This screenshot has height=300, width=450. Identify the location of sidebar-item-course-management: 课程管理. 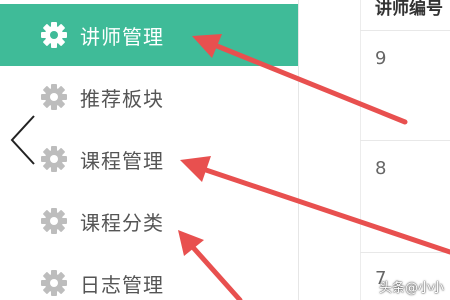
(149, 159).